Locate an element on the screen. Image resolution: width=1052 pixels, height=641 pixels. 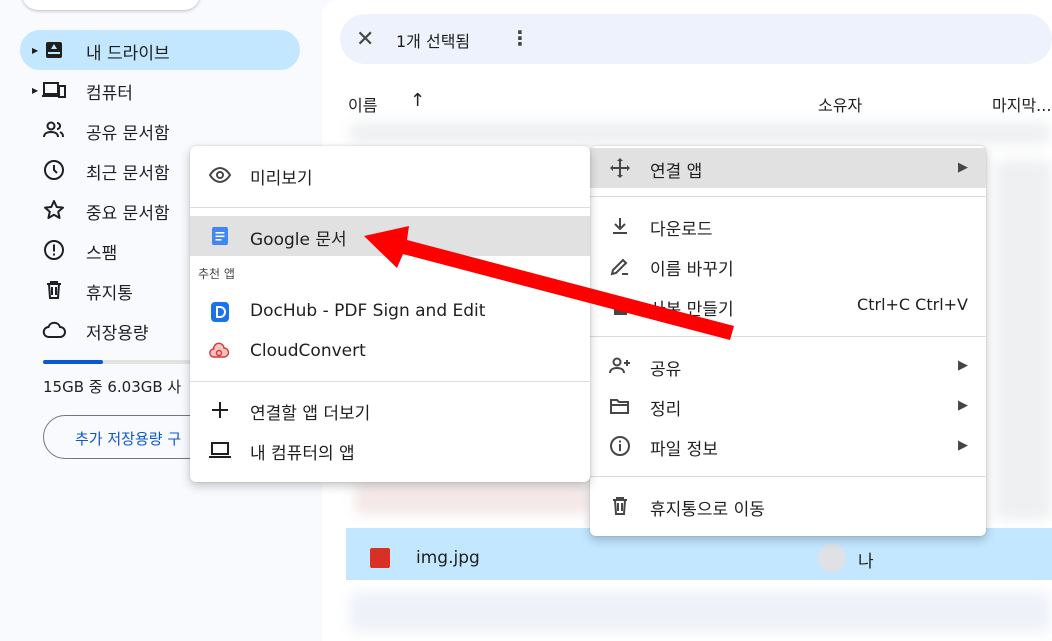
rename-icon is located at coordinates (619, 267).